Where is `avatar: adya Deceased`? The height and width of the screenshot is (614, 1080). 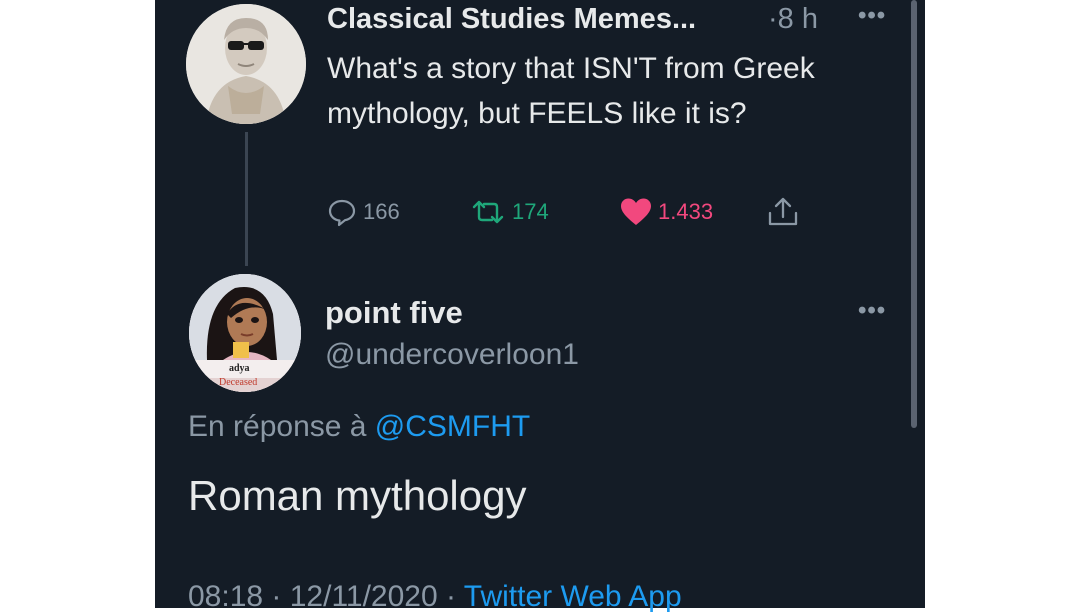
avatar: adya Deceased is located at coordinates (245, 333).